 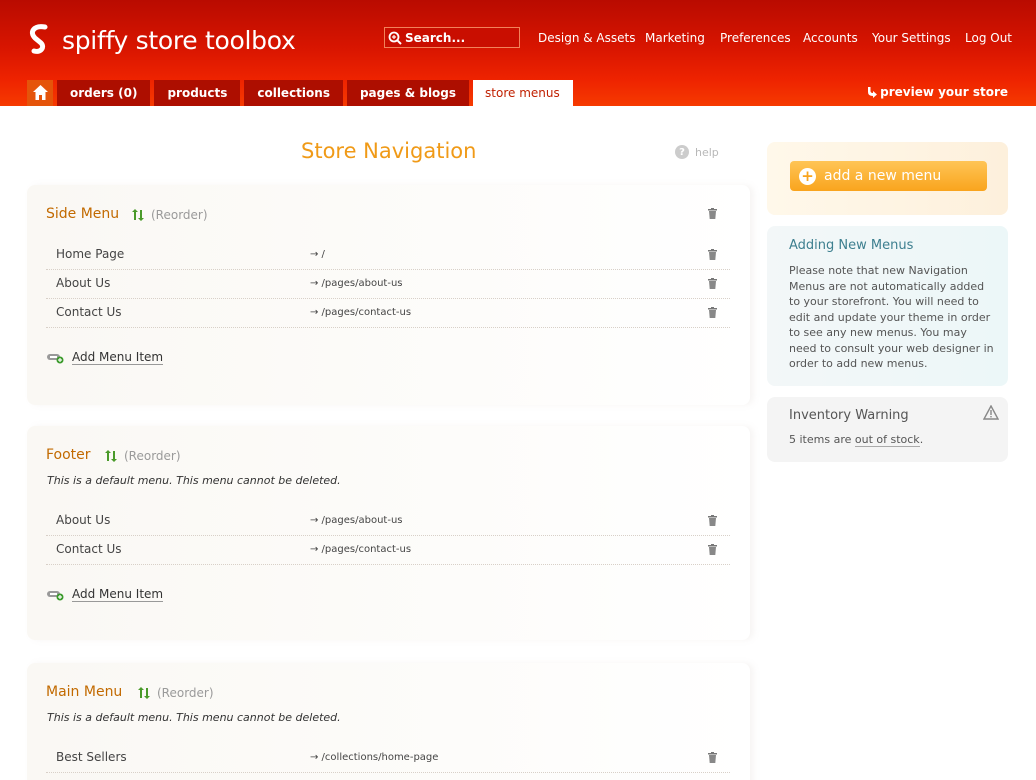 I want to click on add-new-menu-label: add a new menu, so click(x=883, y=176).